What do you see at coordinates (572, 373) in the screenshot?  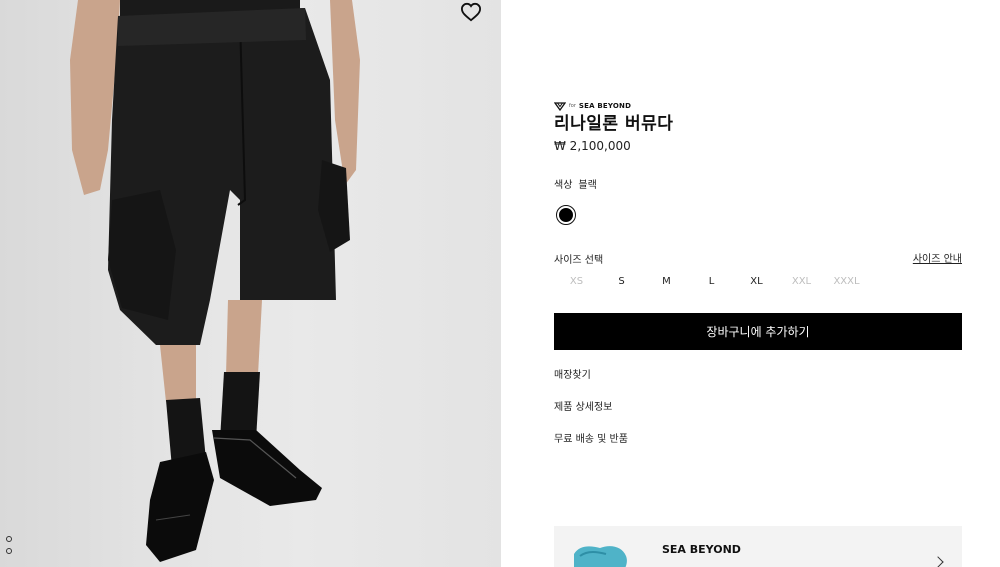 I see `store-locator-link: 매장찾기` at bounding box center [572, 373].